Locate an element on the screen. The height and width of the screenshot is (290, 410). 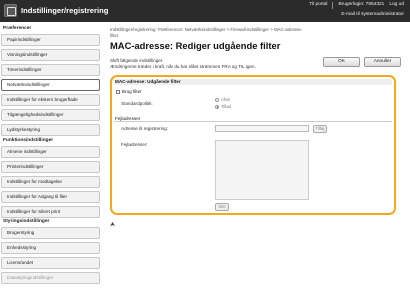
to-portal-link: Til portal is located at coordinates (318, 5).